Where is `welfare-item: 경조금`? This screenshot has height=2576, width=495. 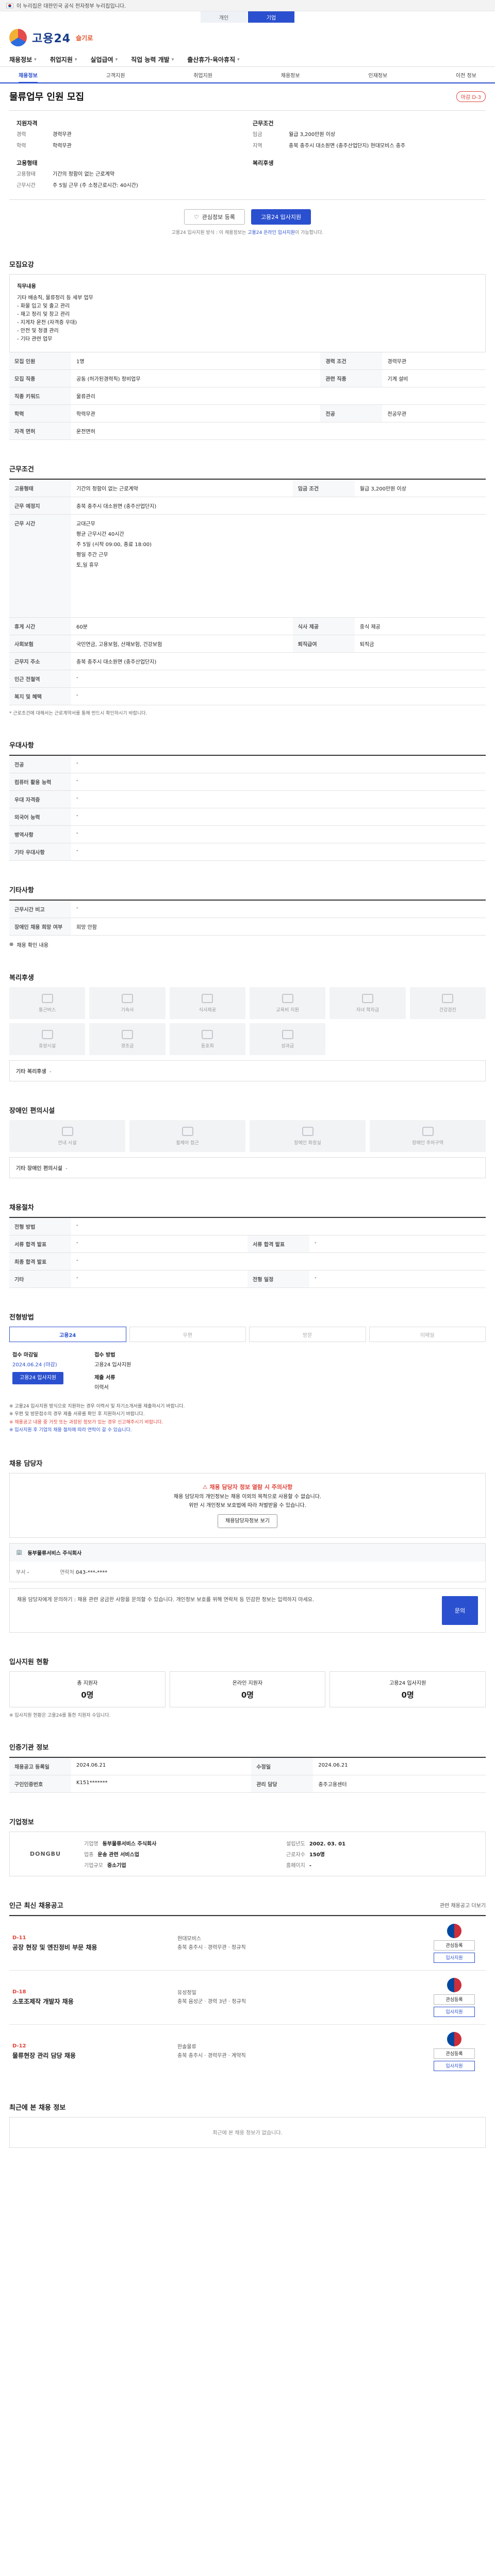
welfare-item: 경조금 is located at coordinates (127, 1039).